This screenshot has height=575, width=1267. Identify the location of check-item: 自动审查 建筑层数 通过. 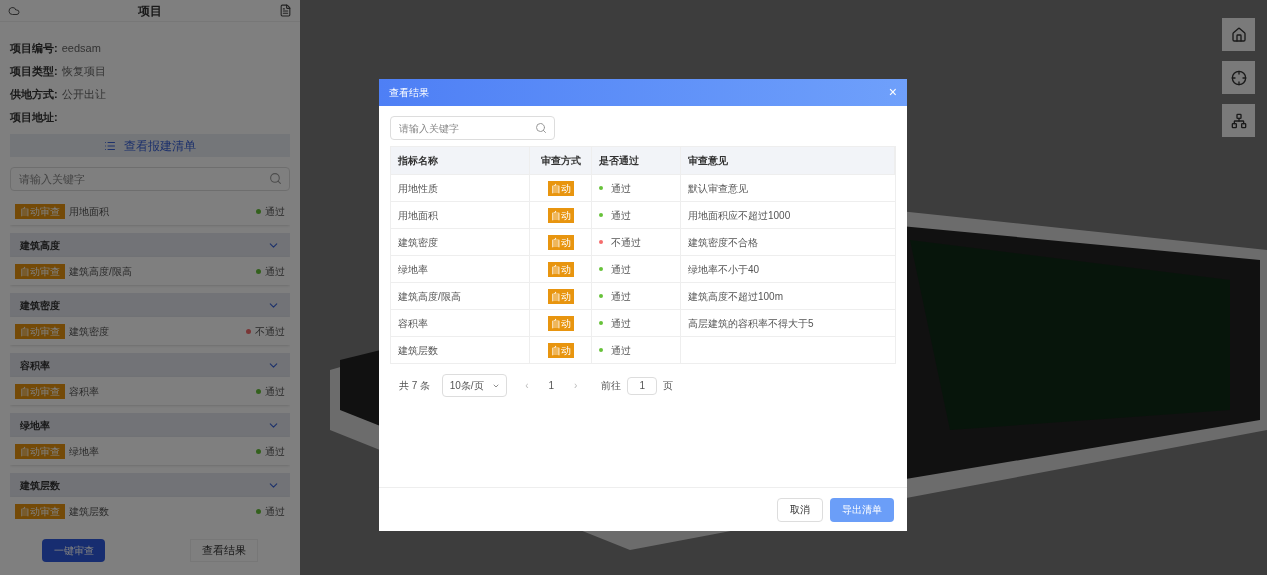
(150, 511).